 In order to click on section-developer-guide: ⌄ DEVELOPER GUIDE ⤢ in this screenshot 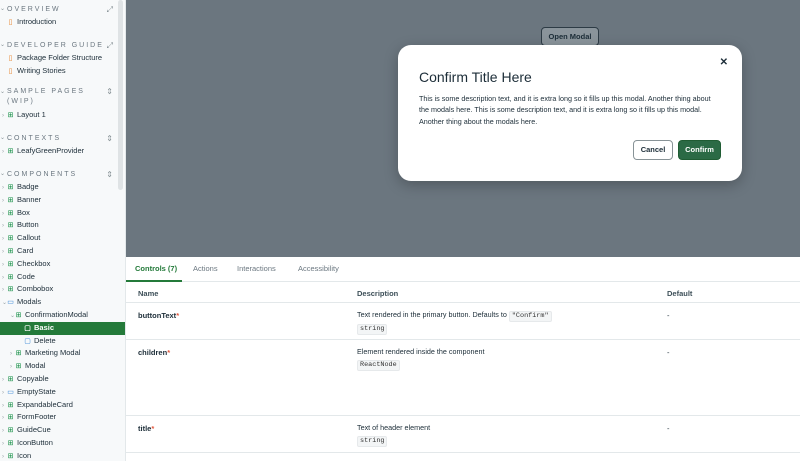, I will do `click(62, 45)`.